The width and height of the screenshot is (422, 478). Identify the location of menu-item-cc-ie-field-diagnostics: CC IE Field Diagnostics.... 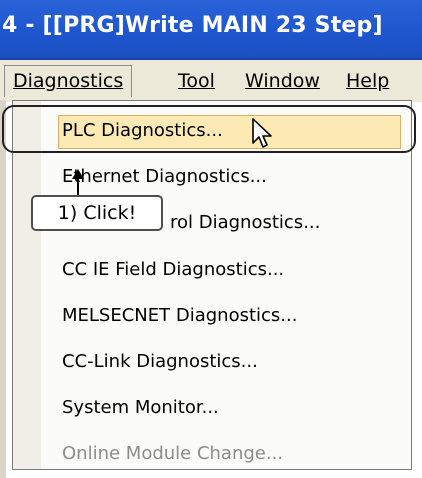
(173, 269).